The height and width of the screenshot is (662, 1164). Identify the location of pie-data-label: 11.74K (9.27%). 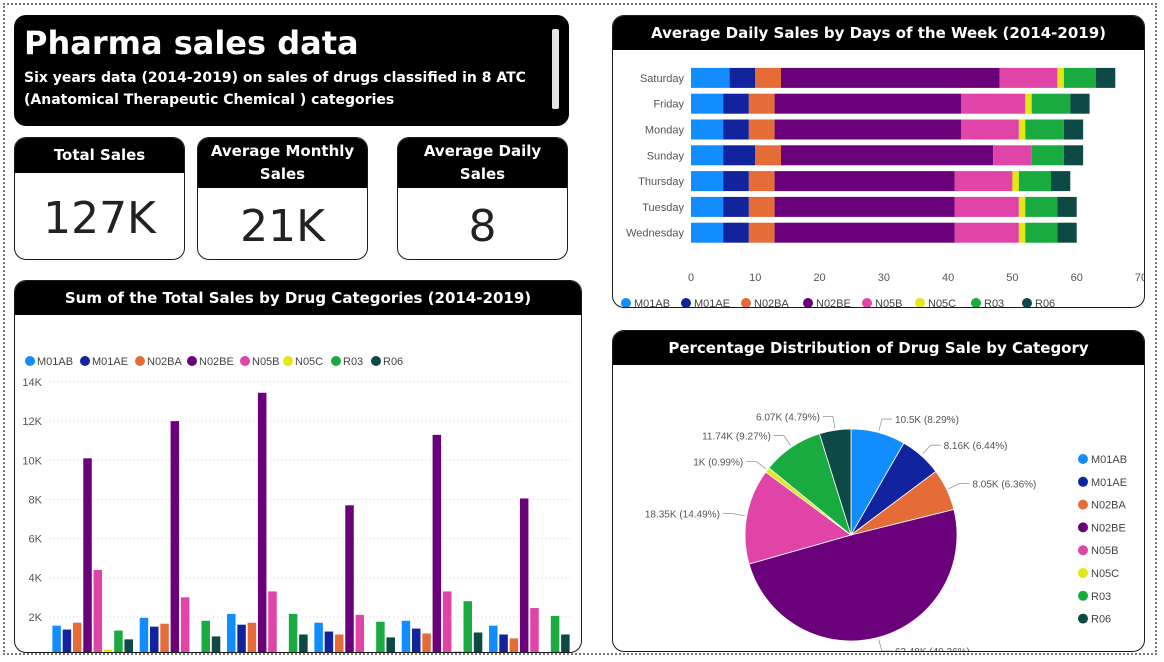
(736, 437).